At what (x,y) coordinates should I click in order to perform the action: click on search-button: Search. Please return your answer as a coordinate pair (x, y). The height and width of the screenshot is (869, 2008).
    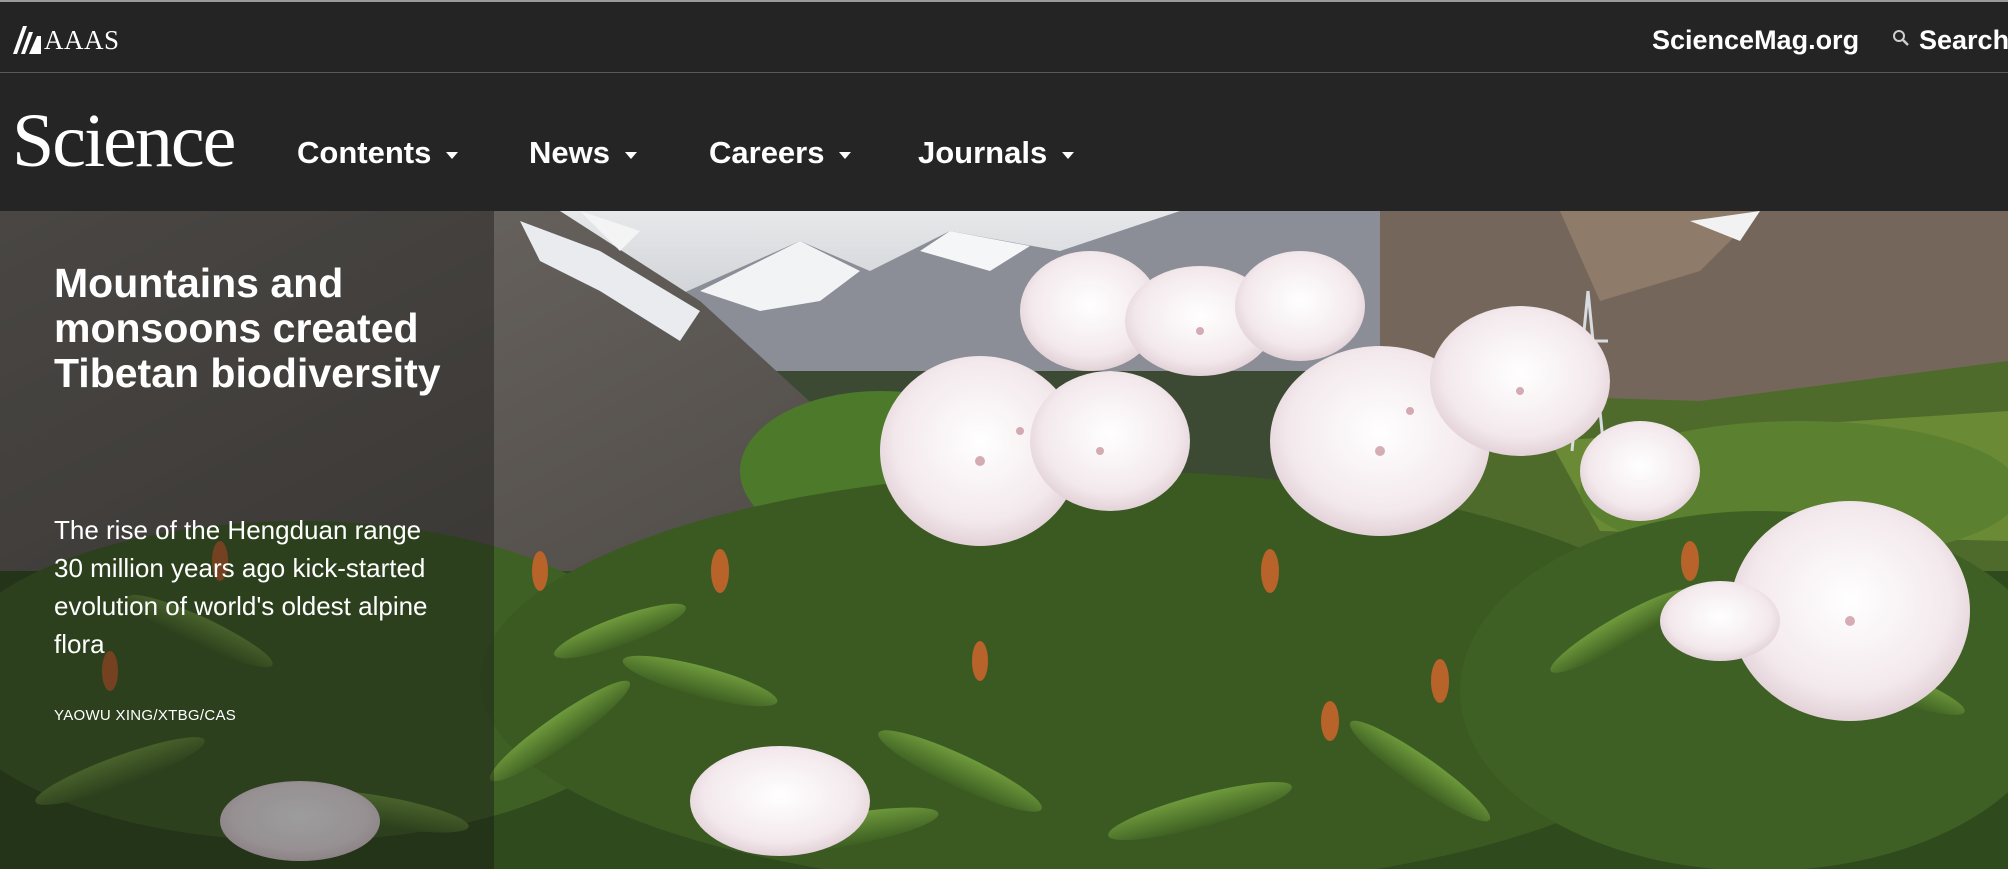
    Looking at the image, I should click on (1950, 40).